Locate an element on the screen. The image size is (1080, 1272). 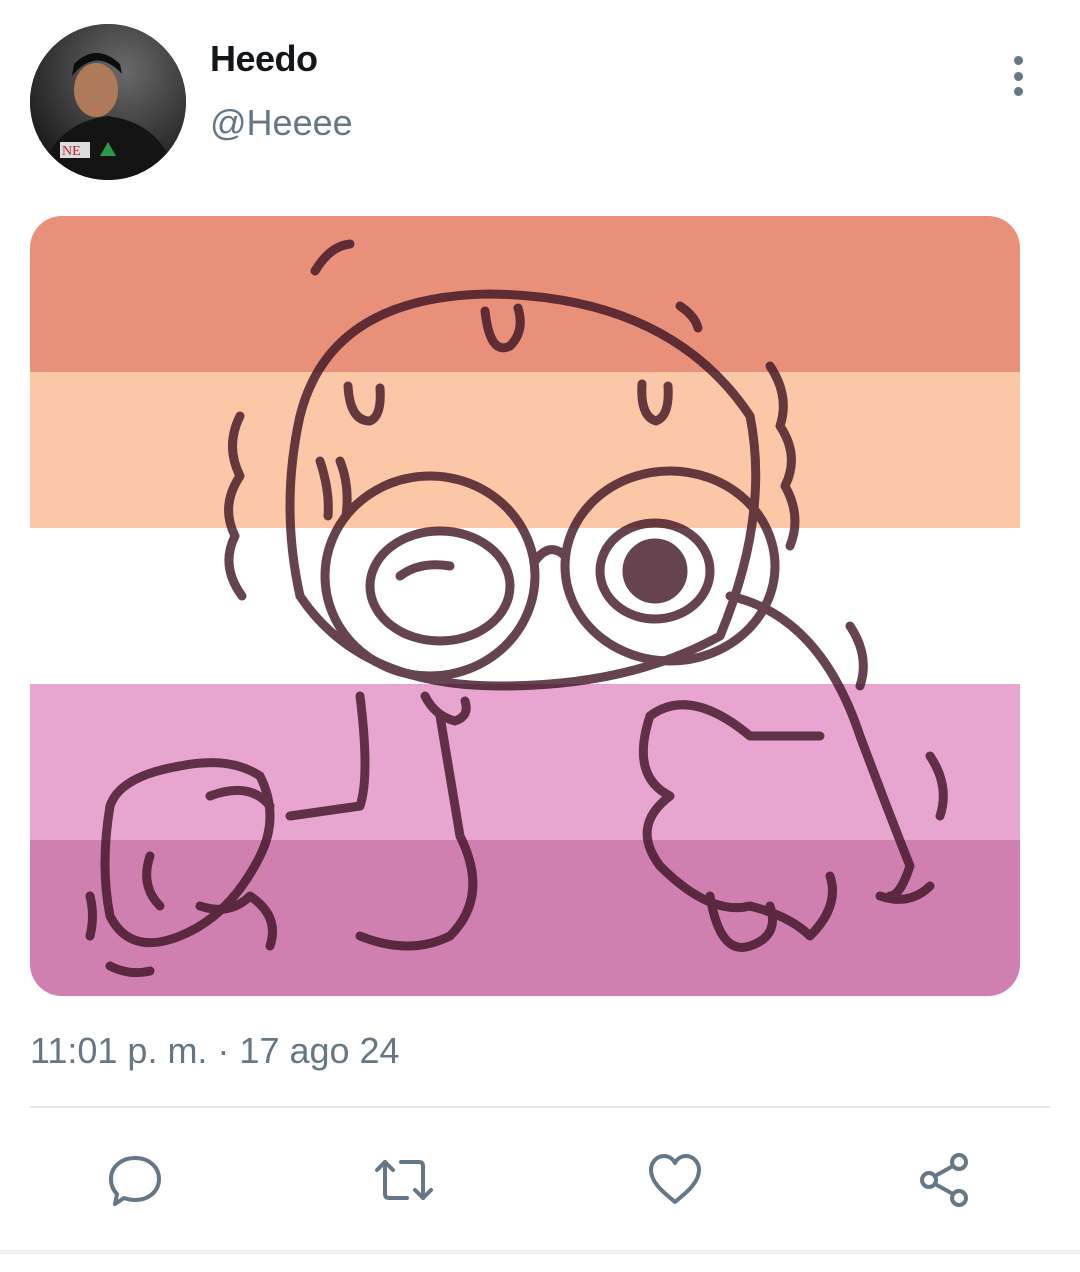
reply-button is located at coordinates (135, 1180).